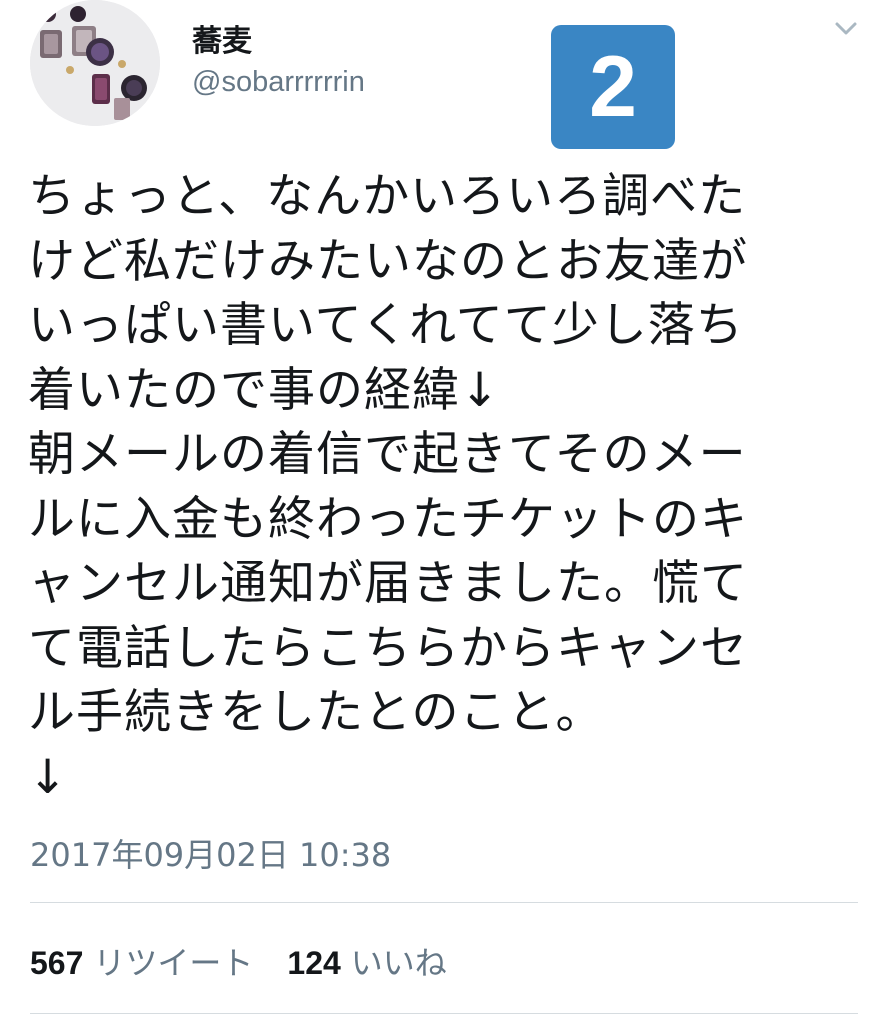  What do you see at coordinates (387, 196) in the screenshot?
I see `tweet-text-line: ちょっと、なんかいろいろ調べた` at bounding box center [387, 196].